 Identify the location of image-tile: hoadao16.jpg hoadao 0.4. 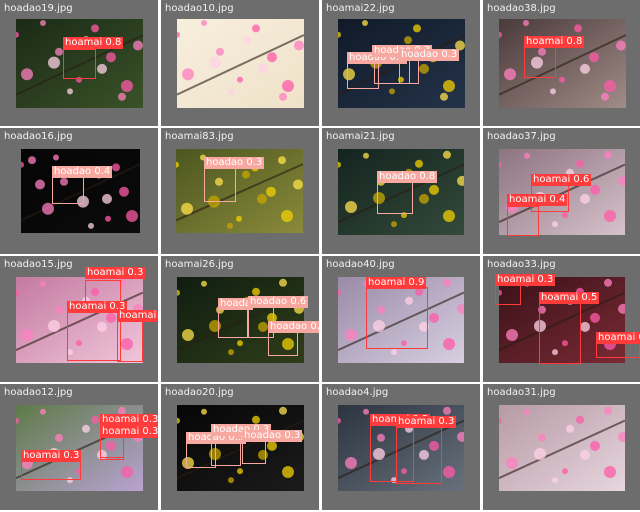
(79, 191).